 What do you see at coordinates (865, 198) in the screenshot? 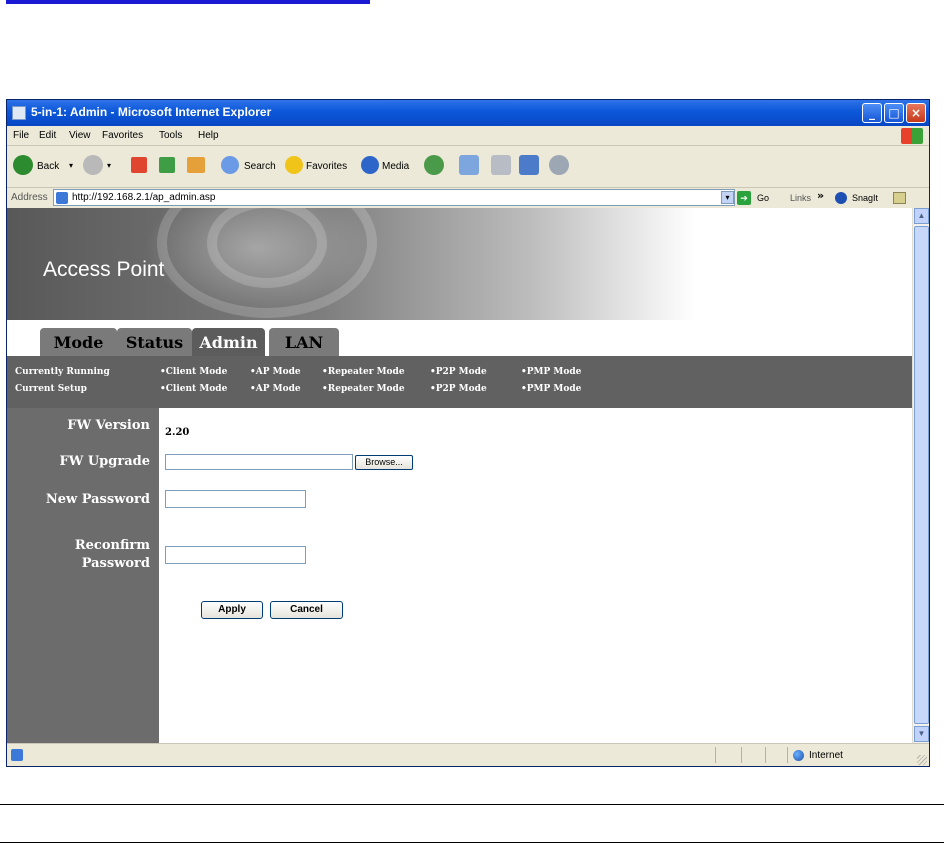
I see `snagit-button: SnagIt` at bounding box center [865, 198].